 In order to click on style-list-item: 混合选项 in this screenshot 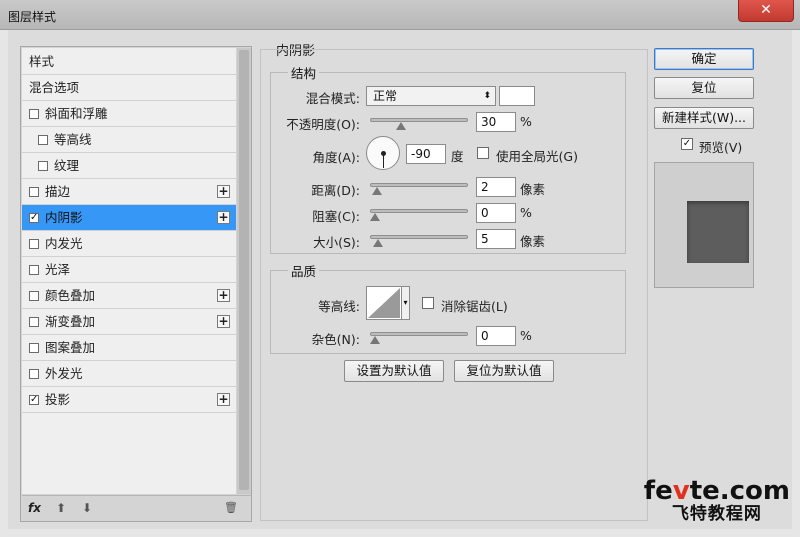, I will do `click(129, 88)`.